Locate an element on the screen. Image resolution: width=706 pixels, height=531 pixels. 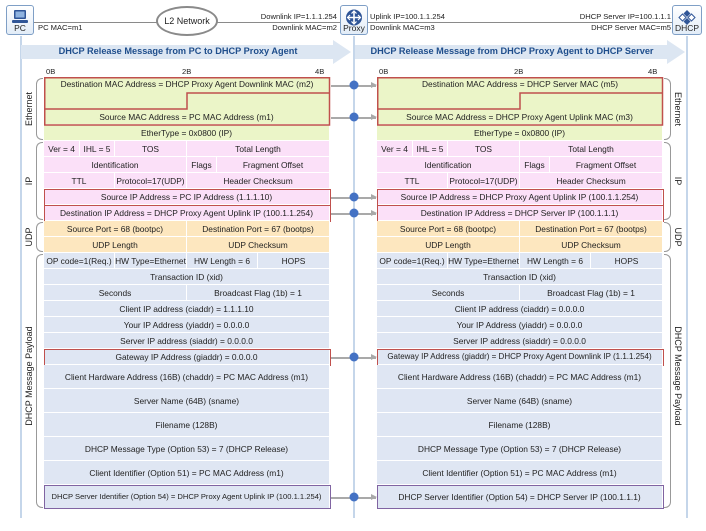
right-dhcp-row-yiaddr: Your IP Address (yiaddr) = 0.0.0.0 is located at coordinates (520, 325).